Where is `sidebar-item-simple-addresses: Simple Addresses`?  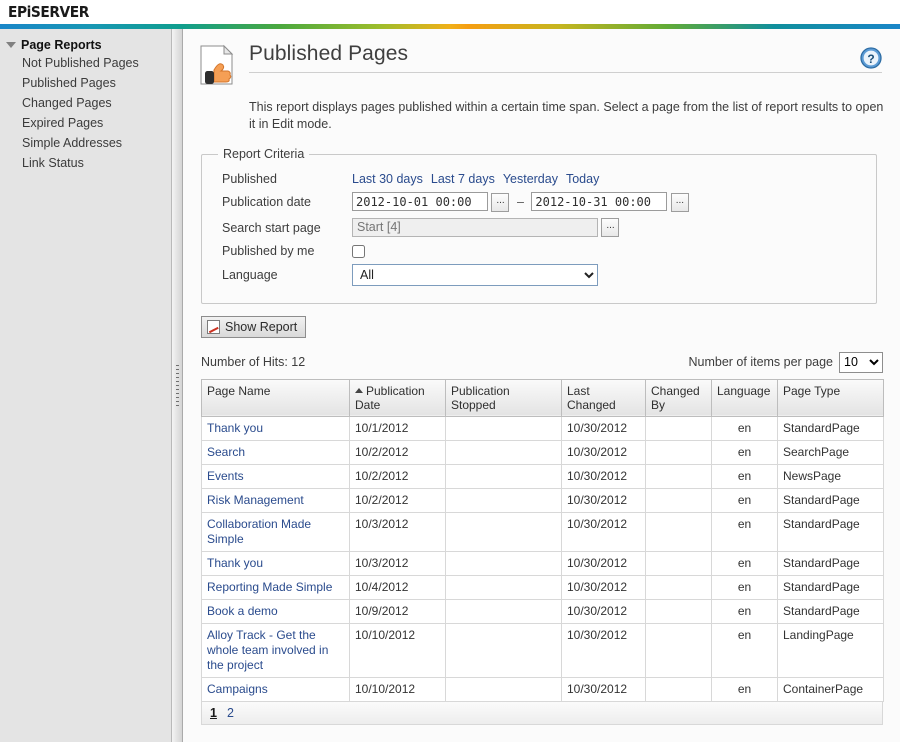 sidebar-item-simple-addresses: Simple Addresses is located at coordinates (85, 143).